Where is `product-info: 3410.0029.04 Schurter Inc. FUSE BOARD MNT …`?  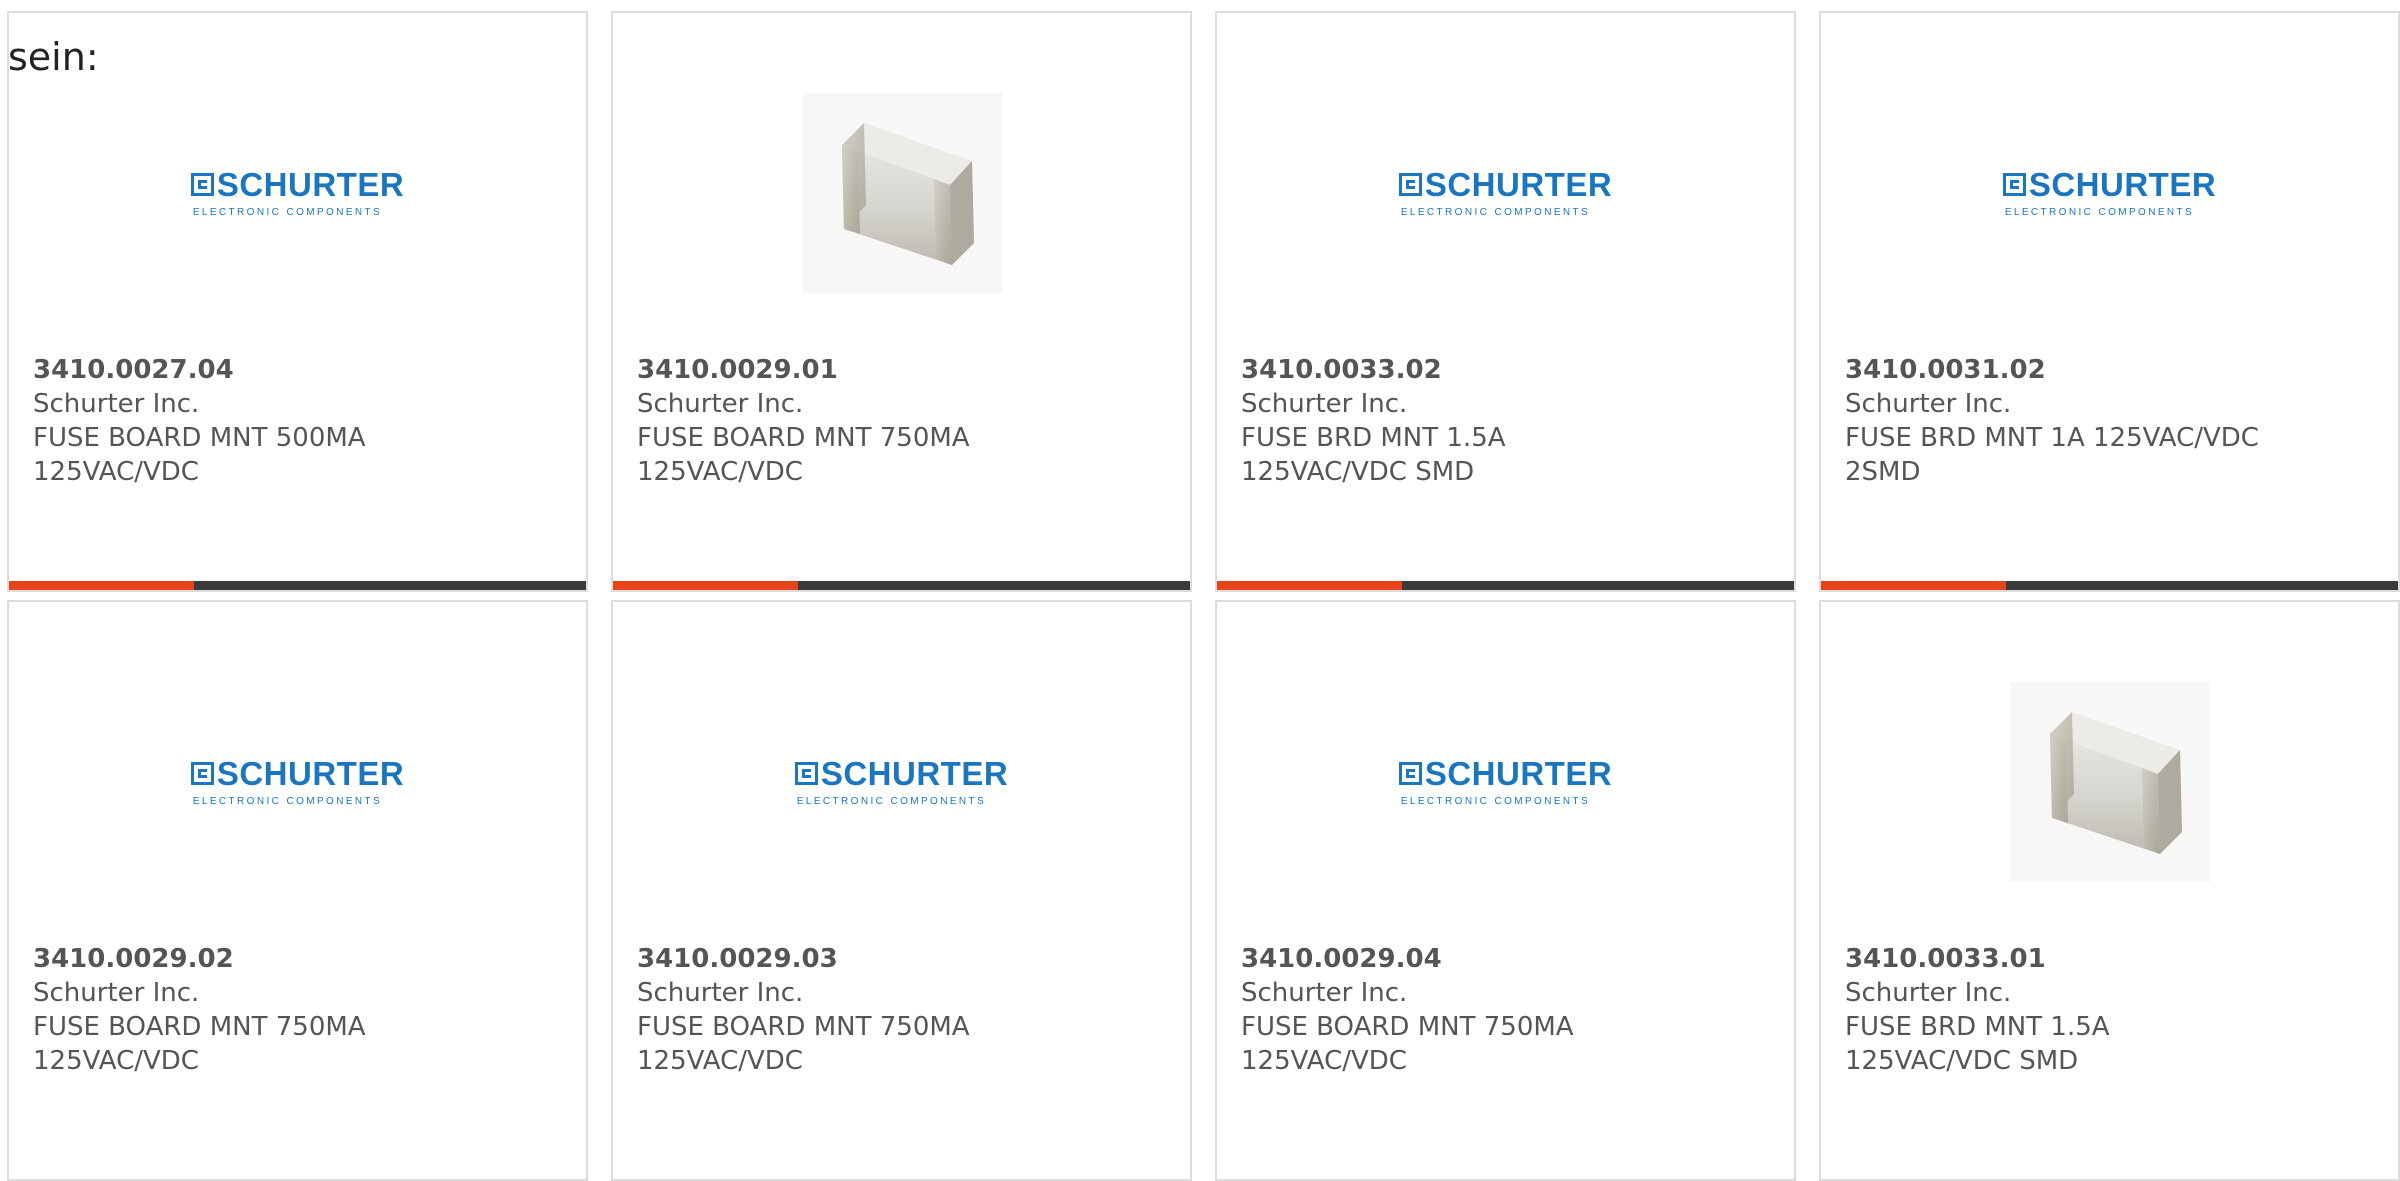
product-info: 3410.0029.04 Schurter Inc. FUSE BOARD MNT … is located at coordinates (1507, 1010).